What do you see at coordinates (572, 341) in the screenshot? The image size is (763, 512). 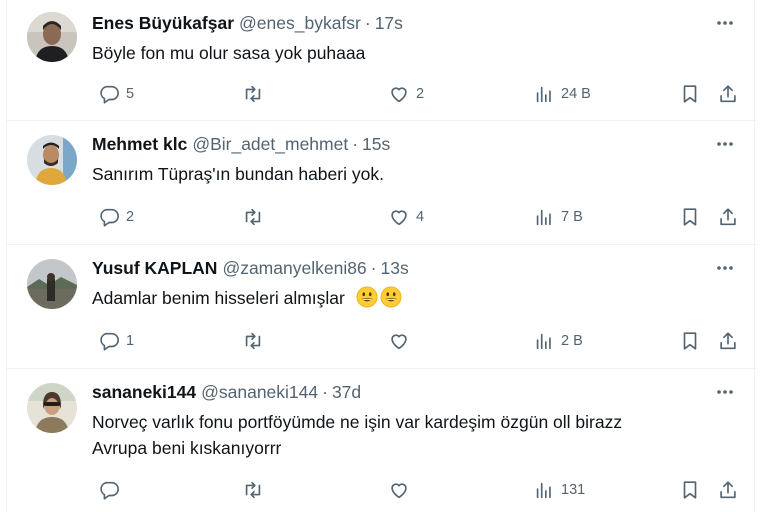 I see `views-count: 2 B` at bounding box center [572, 341].